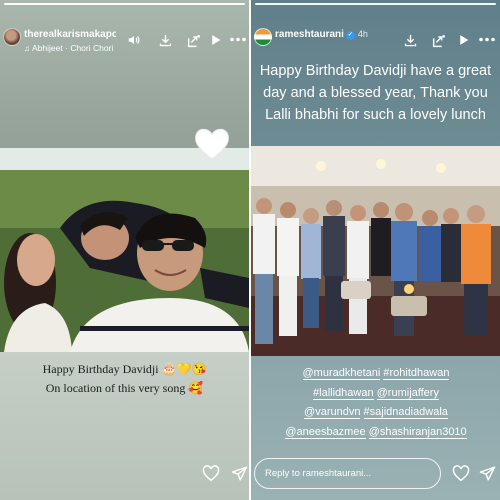 The width and height of the screenshot is (500, 500). What do you see at coordinates (375, 41) in the screenshot?
I see `story-header: rameshtaurani ✓ 4h` at bounding box center [375, 41].